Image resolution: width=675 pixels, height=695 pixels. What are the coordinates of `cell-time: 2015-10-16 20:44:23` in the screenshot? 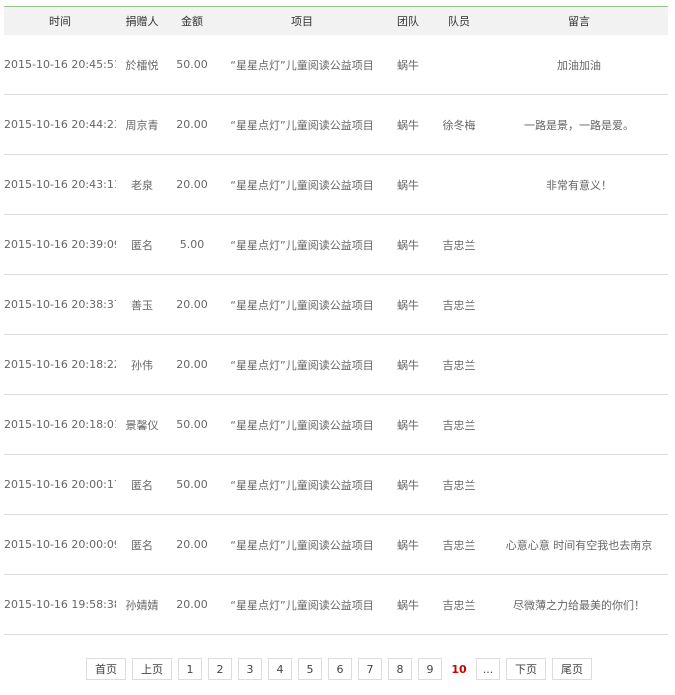 It's located at (60, 124).